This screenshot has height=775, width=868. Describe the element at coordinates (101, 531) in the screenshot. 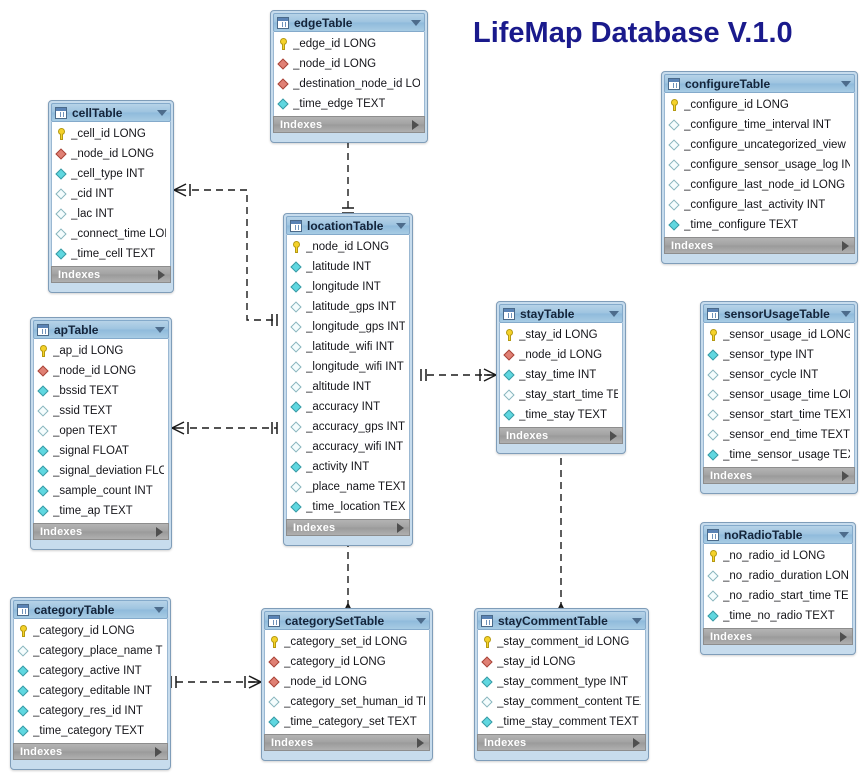

I see `indexes-section-apTable: Indexes` at that location.